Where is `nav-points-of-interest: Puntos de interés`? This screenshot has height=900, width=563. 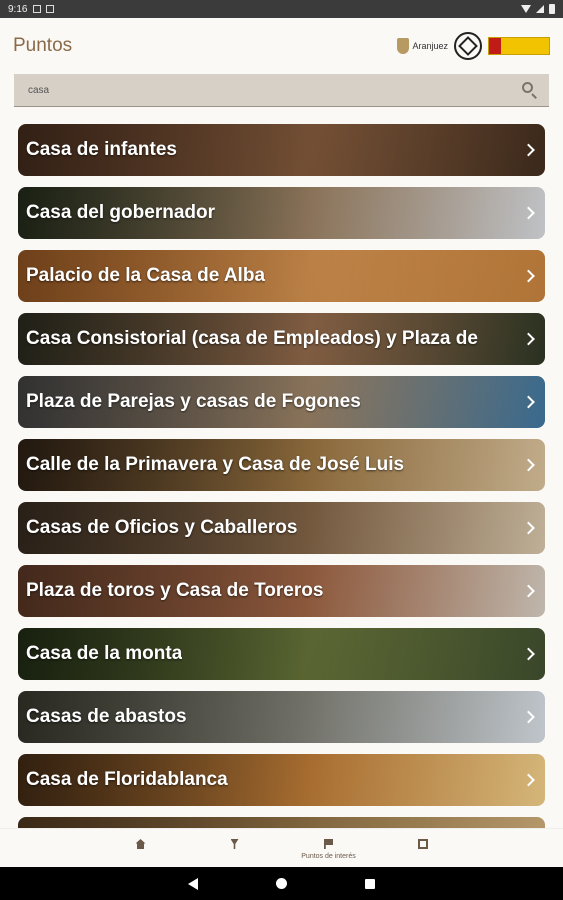
nav-points-of-interest: Puntos de interés is located at coordinates (328, 853).